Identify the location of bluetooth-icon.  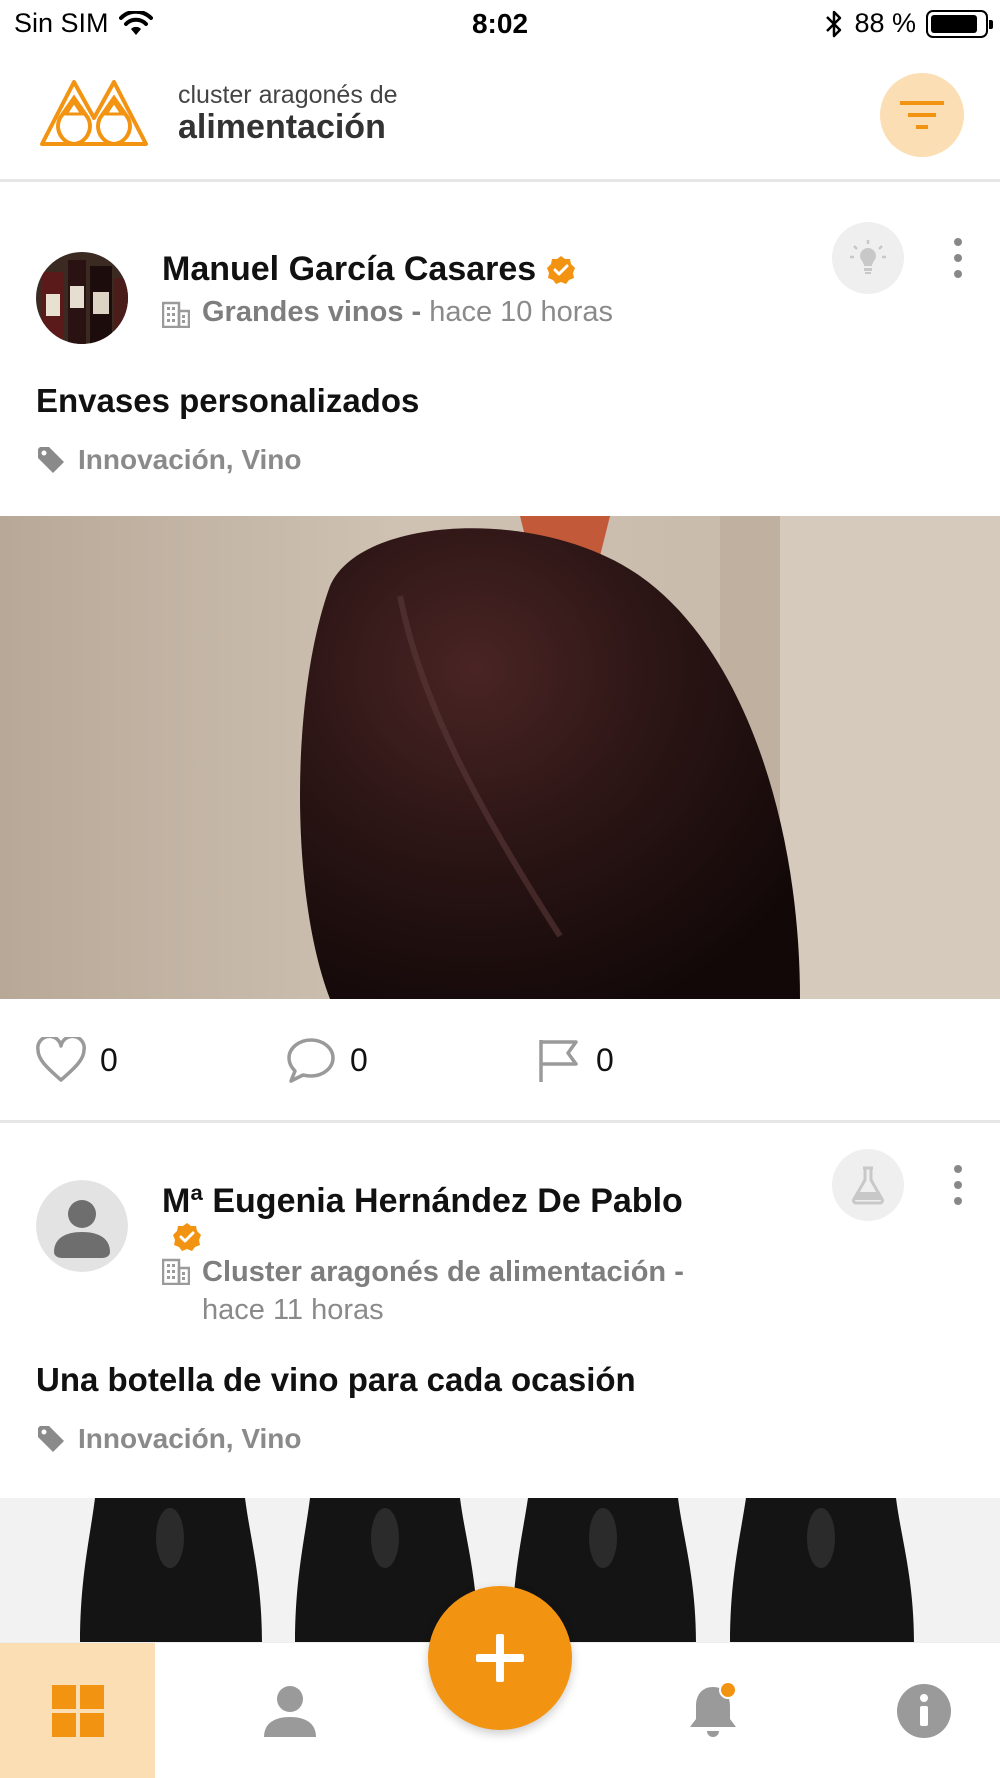
(834, 23).